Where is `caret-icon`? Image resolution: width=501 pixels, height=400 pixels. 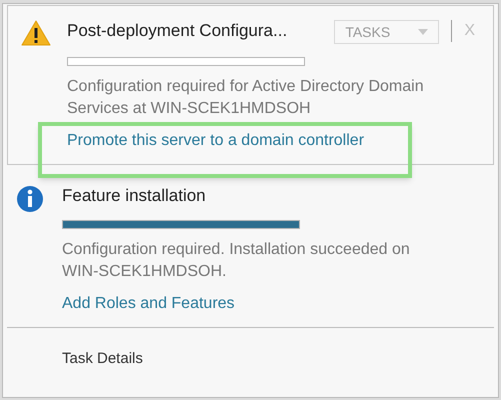
caret-icon is located at coordinates (423, 32).